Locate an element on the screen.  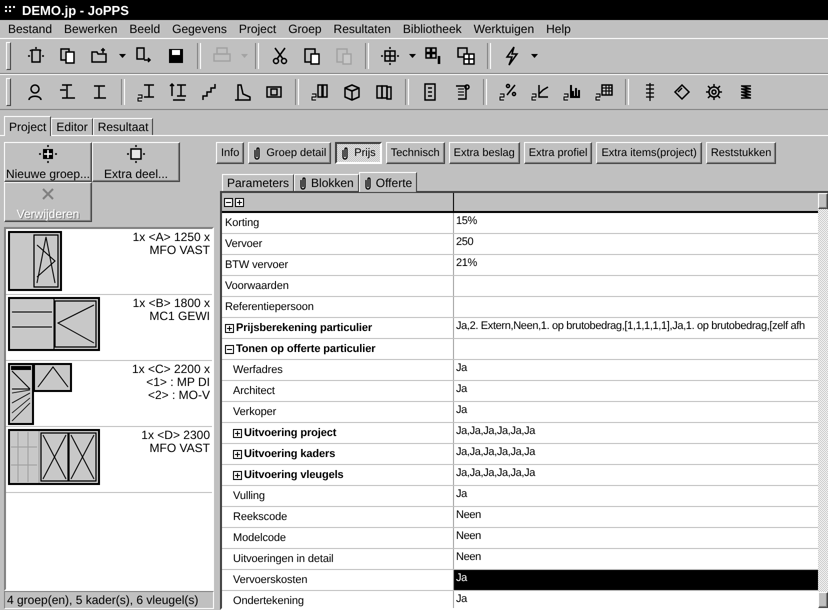
label-text: Uitvoering kaders is located at coordinates (290, 454).